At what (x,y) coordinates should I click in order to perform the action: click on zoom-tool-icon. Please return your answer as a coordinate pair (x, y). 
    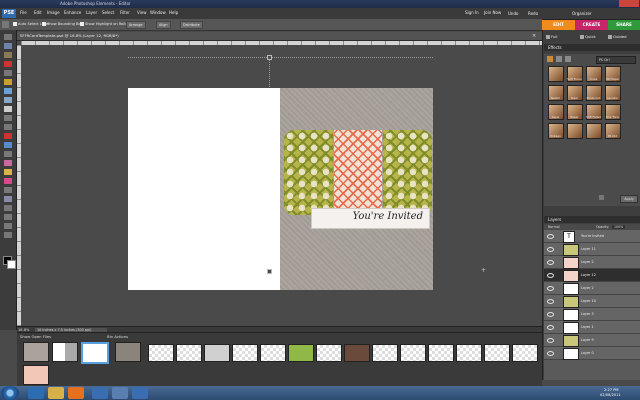
    Looking at the image, I should click on (8, 46).